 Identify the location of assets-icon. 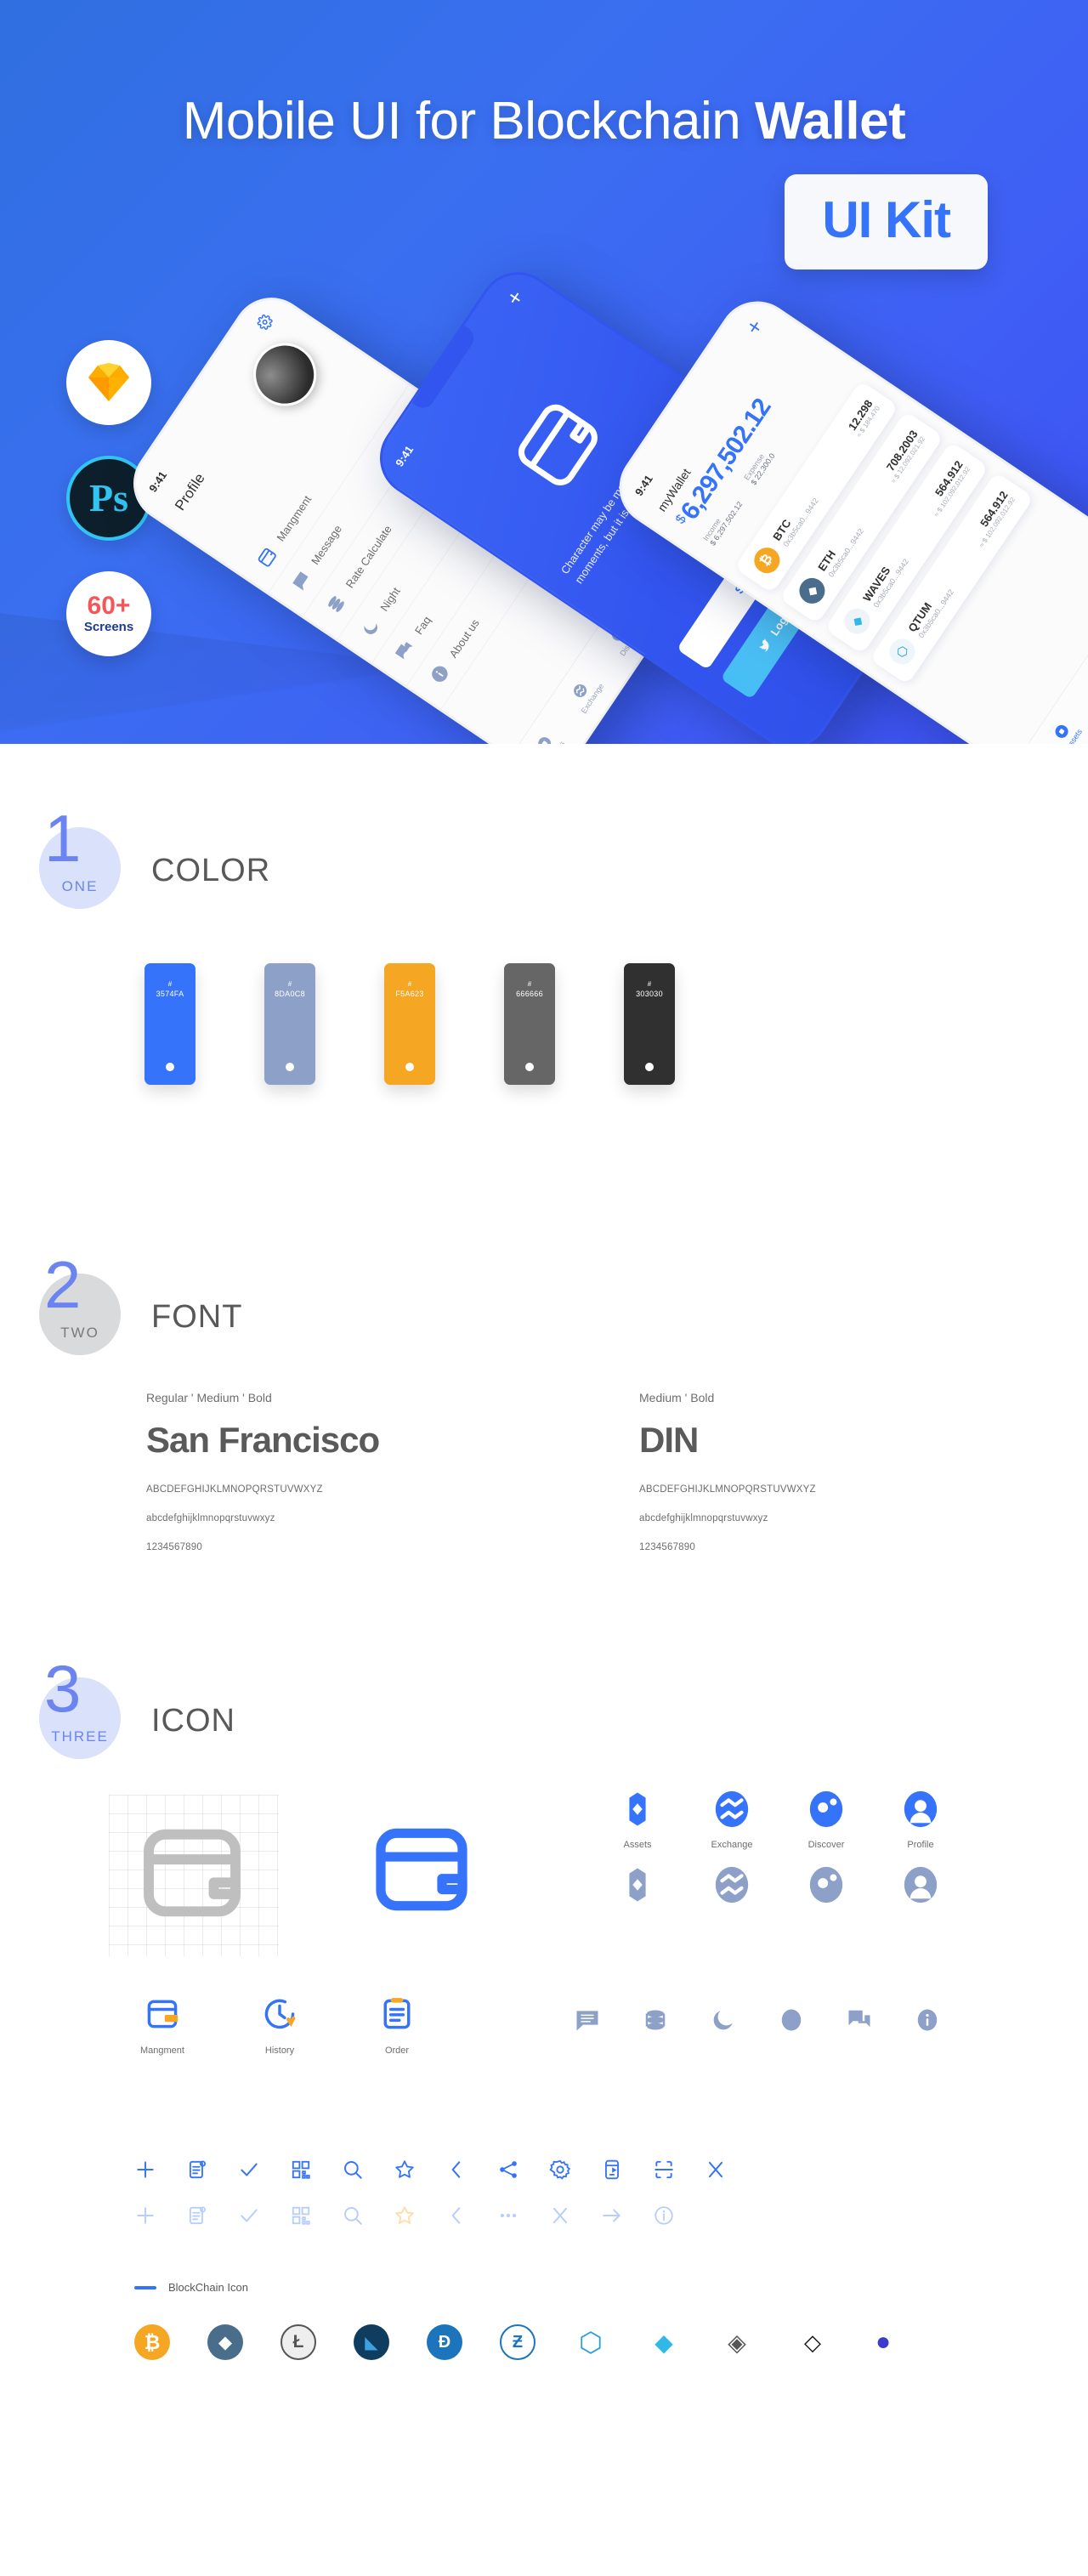
(637, 1809).